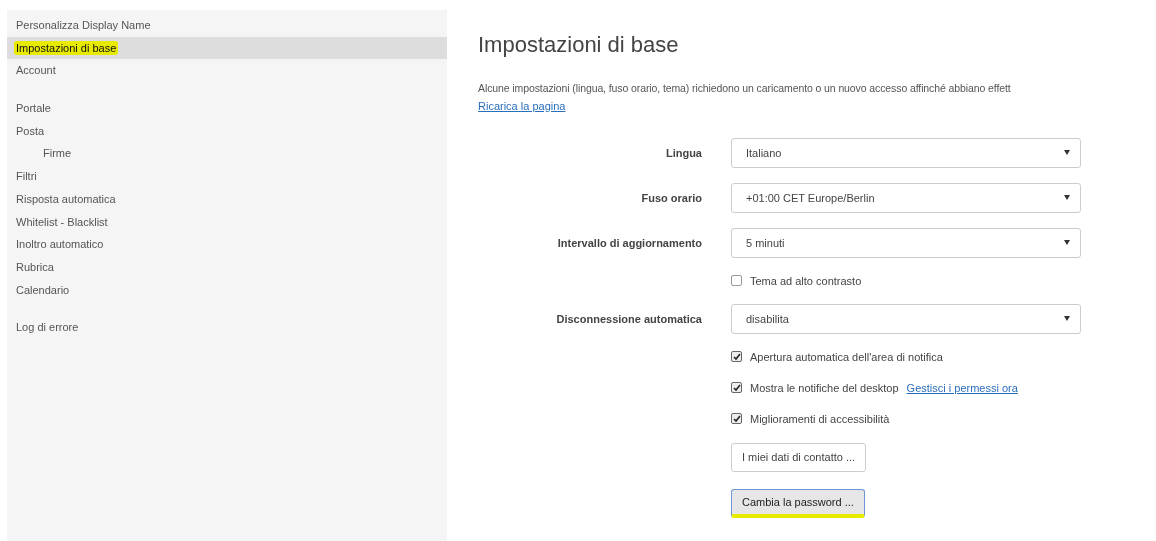 Image resolution: width=1156 pixels, height=541 pixels. I want to click on dropdown: disabilita, so click(906, 318).